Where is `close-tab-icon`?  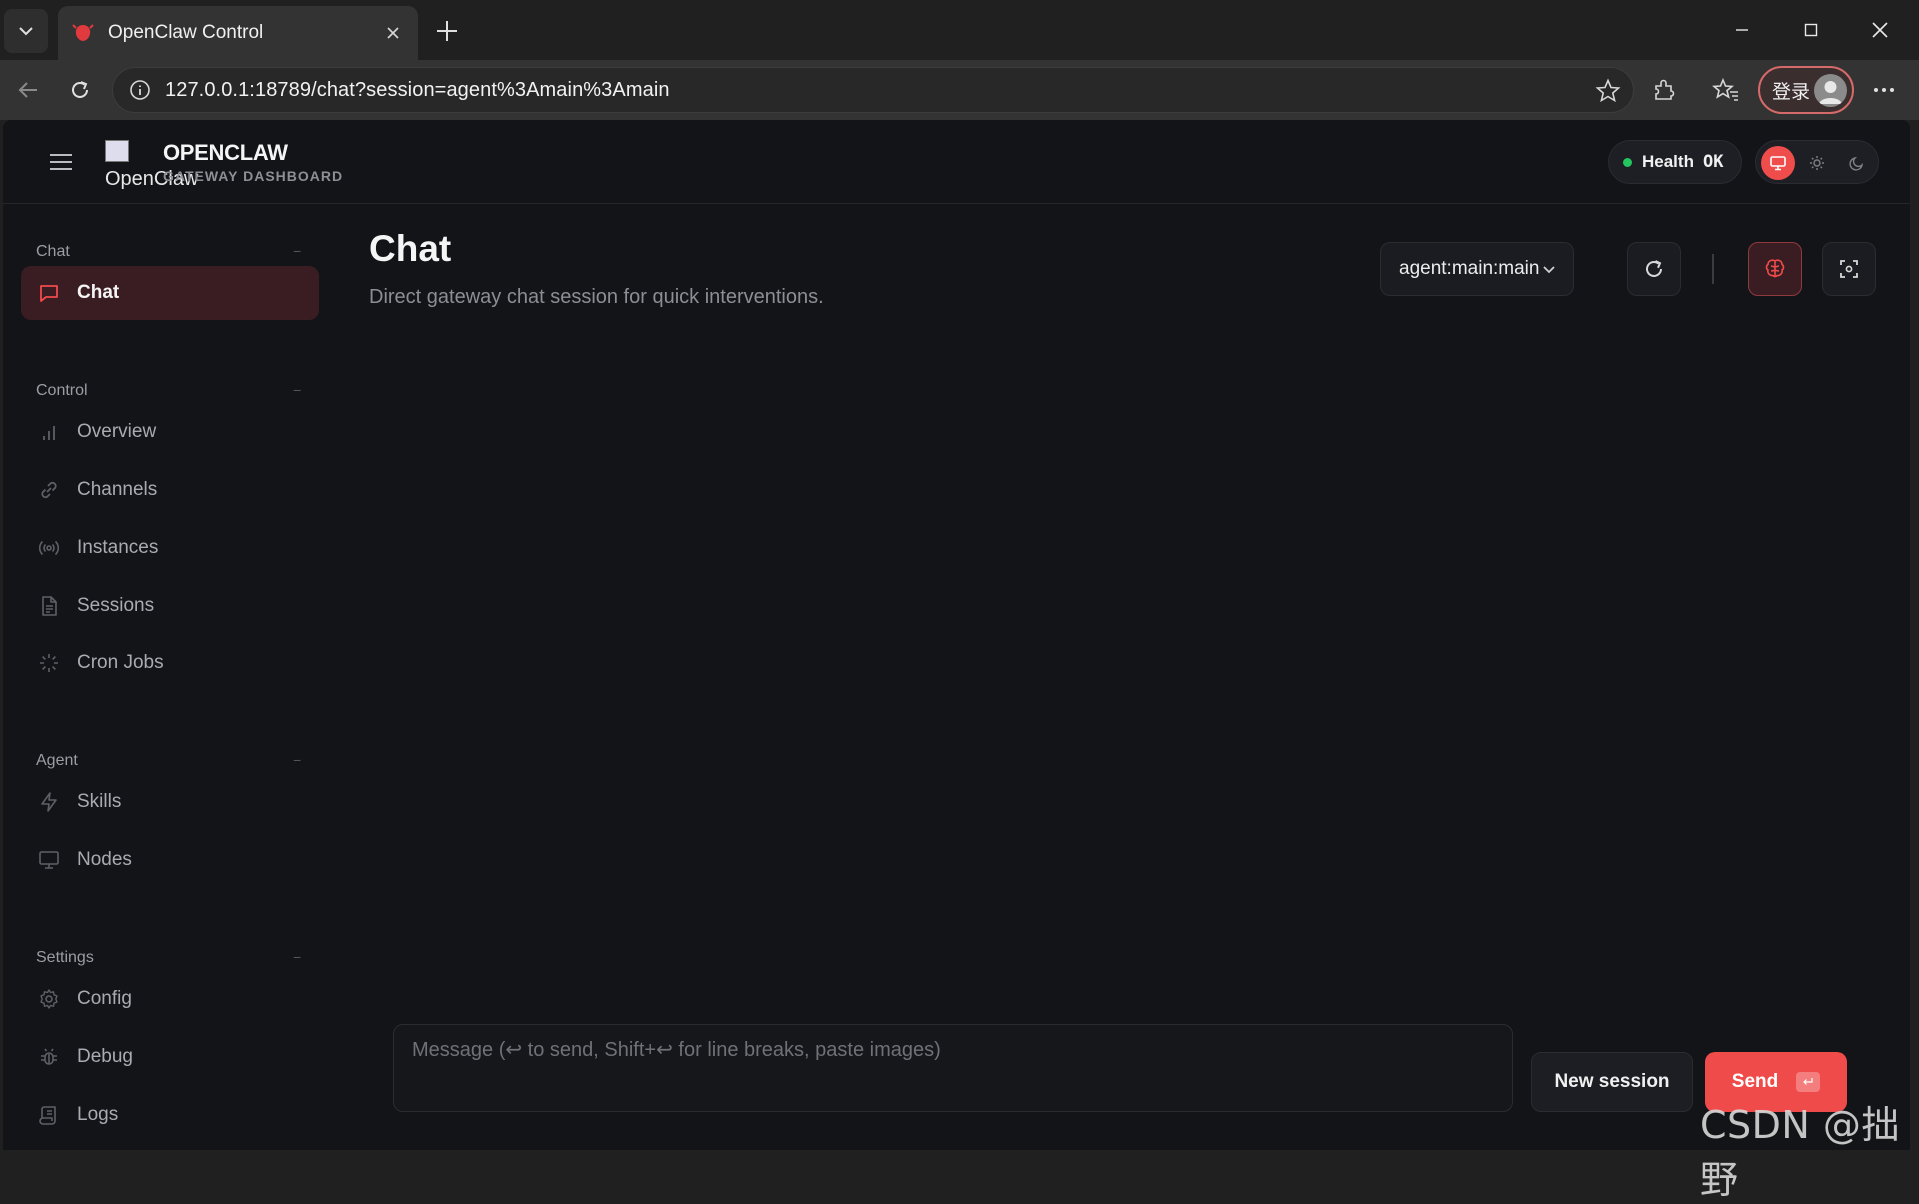 close-tab-icon is located at coordinates (393, 33).